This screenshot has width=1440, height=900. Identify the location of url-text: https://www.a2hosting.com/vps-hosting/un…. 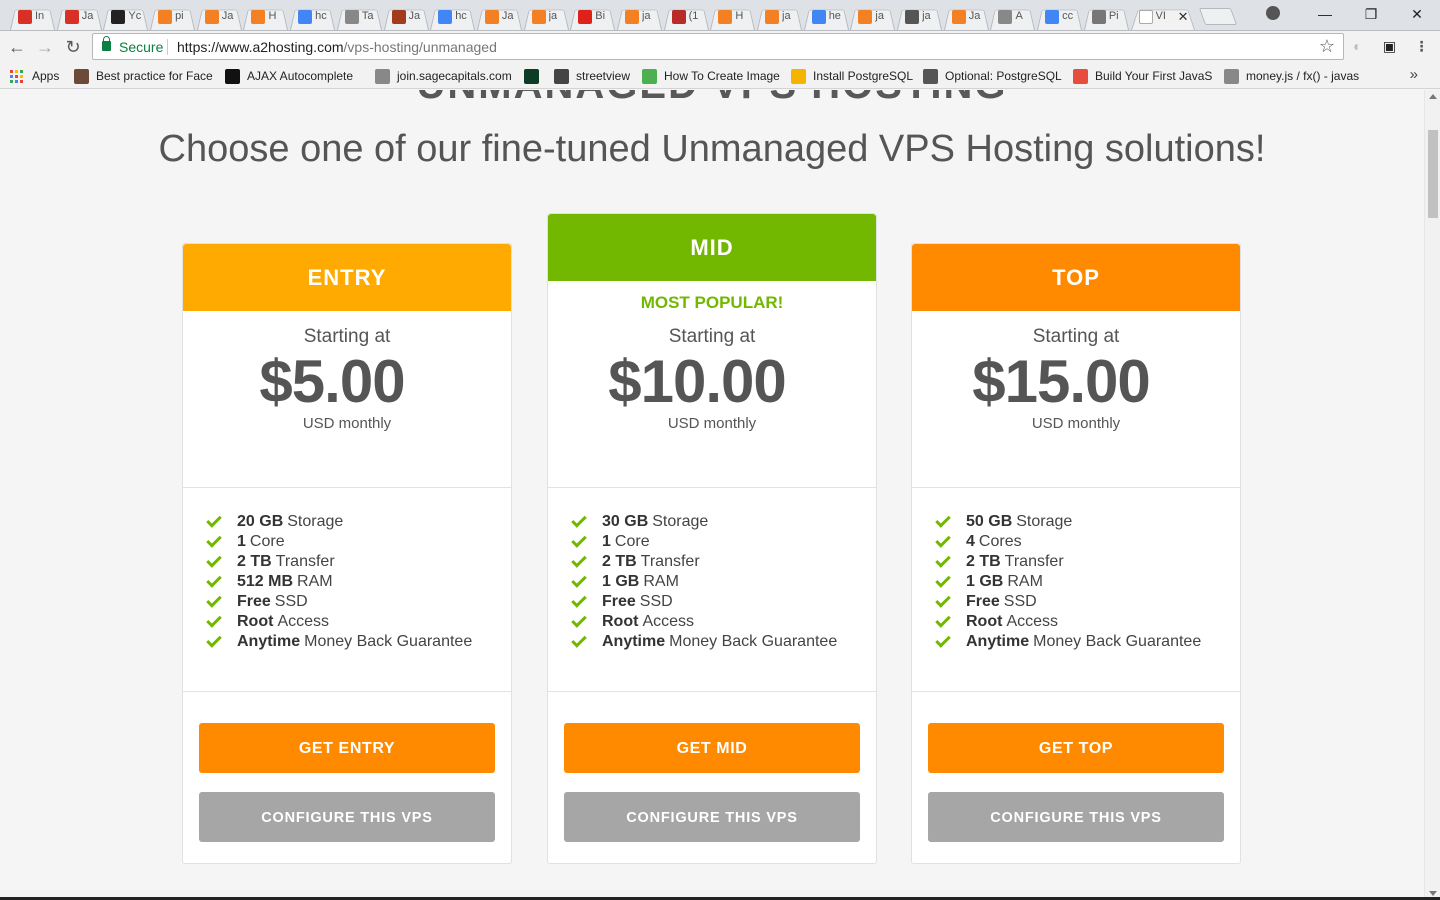
(337, 47).